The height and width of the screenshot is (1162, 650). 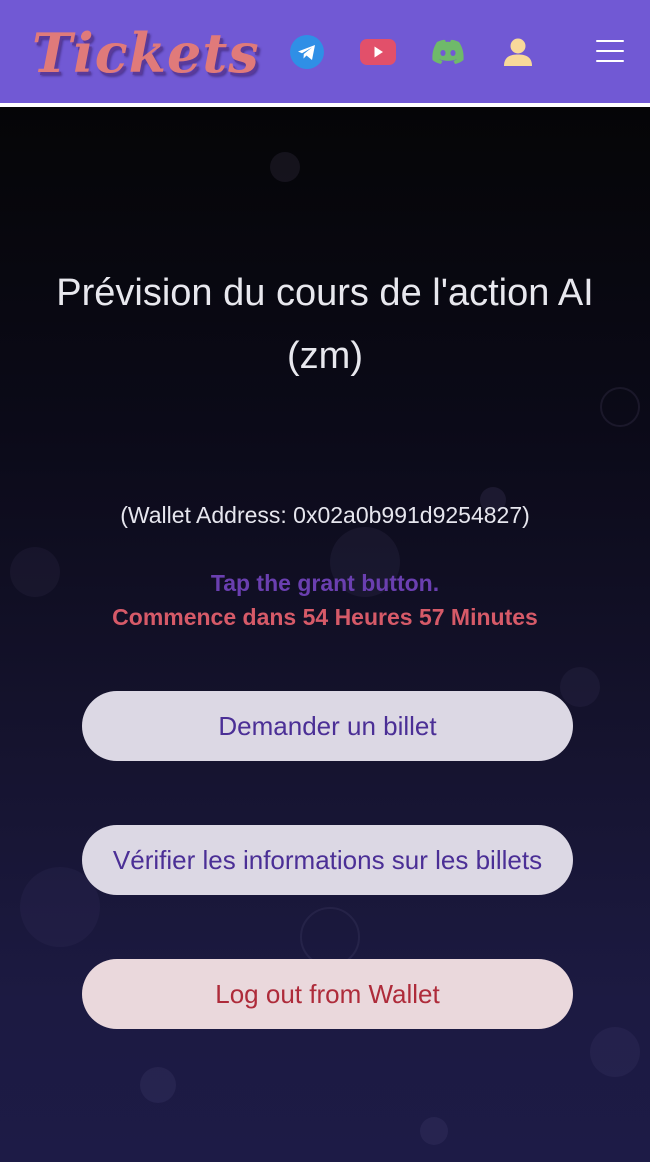 I want to click on logout-wallet-button: Log out from Wallet, so click(x=327, y=994).